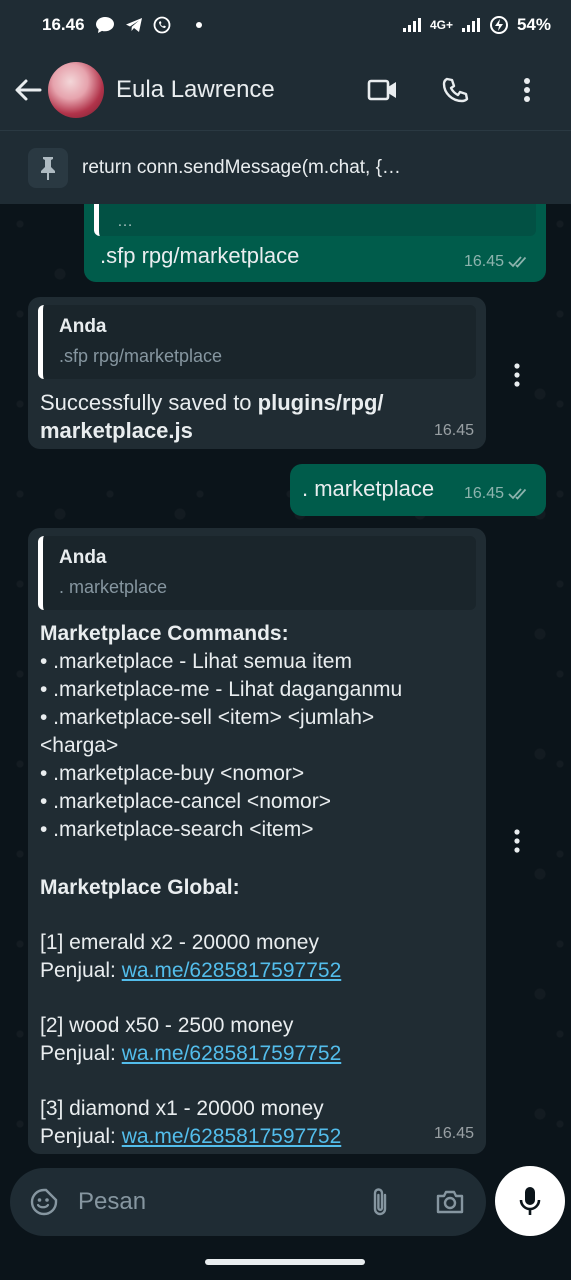 This screenshot has width=571, height=1280. I want to click on phone-icon, so click(455, 90).